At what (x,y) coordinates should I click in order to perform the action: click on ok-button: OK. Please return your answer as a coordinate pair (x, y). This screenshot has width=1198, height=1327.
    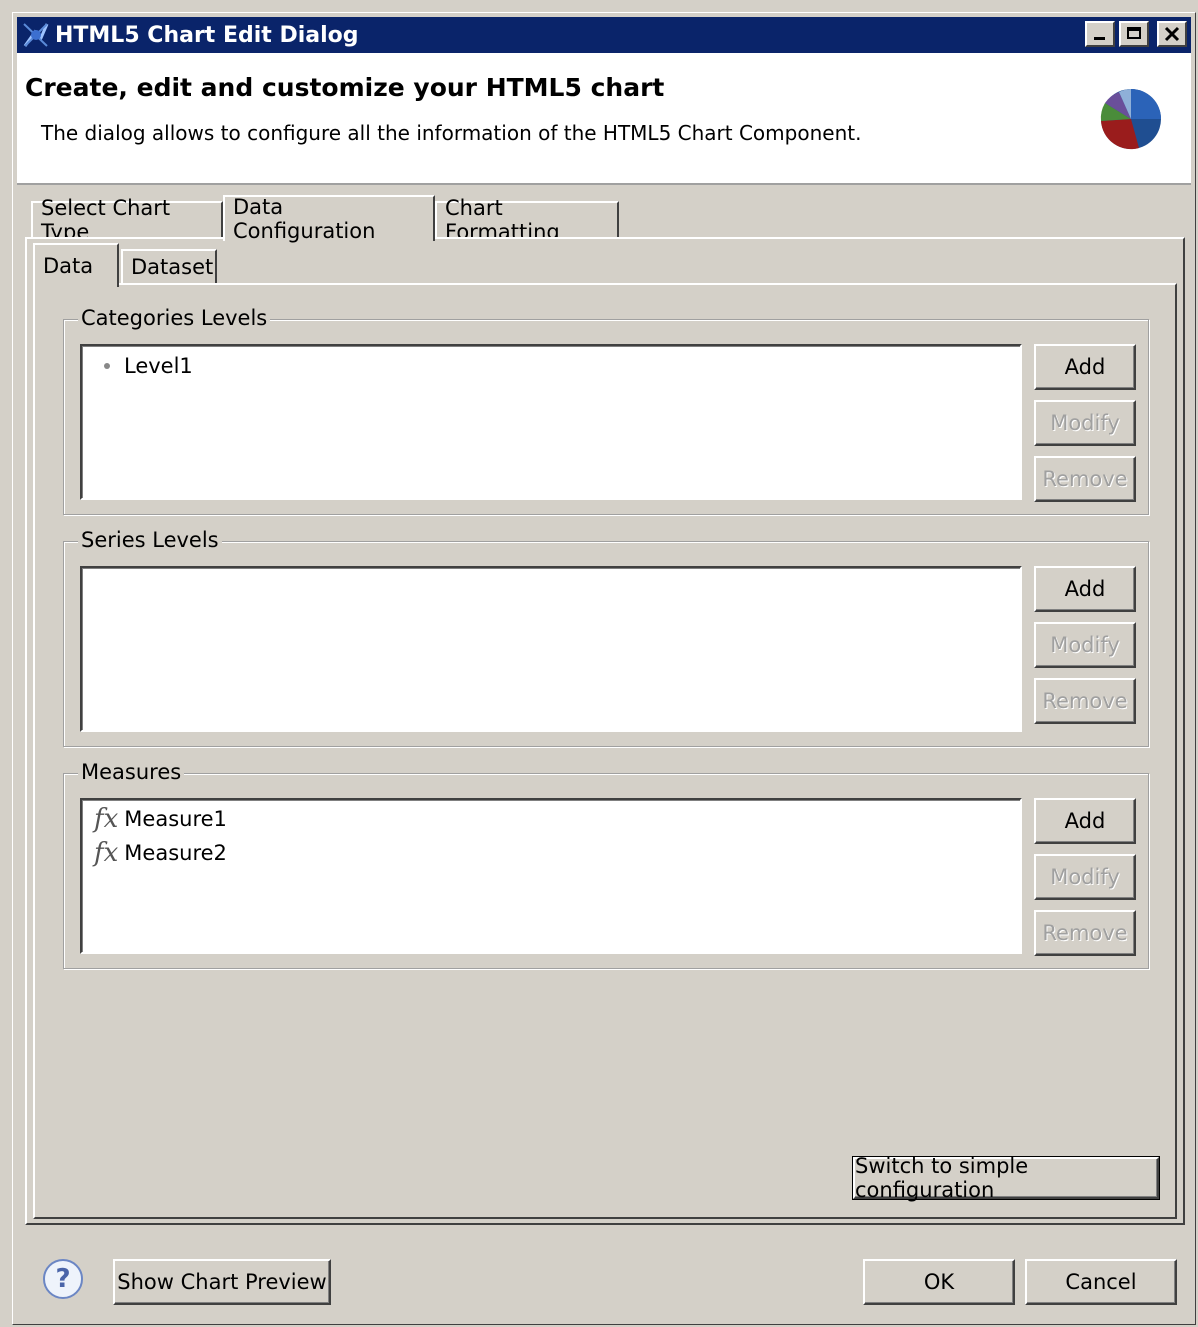
    Looking at the image, I should click on (939, 1282).